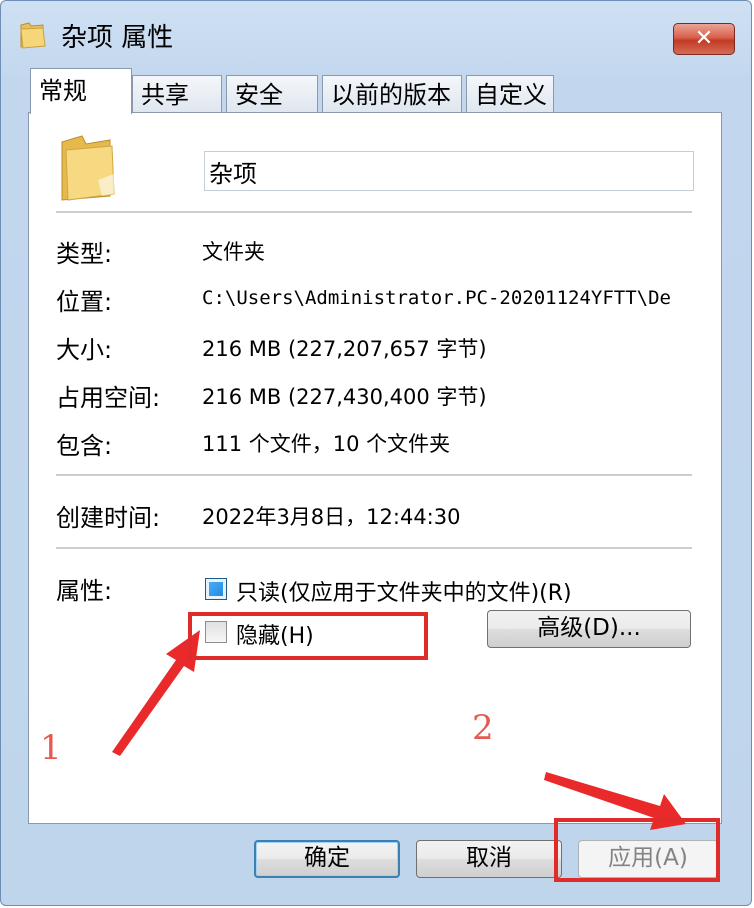 This screenshot has width=754, height=908. Describe the element at coordinates (308, 636) in the screenshot. I see `hidden-highlight-box` at that location.